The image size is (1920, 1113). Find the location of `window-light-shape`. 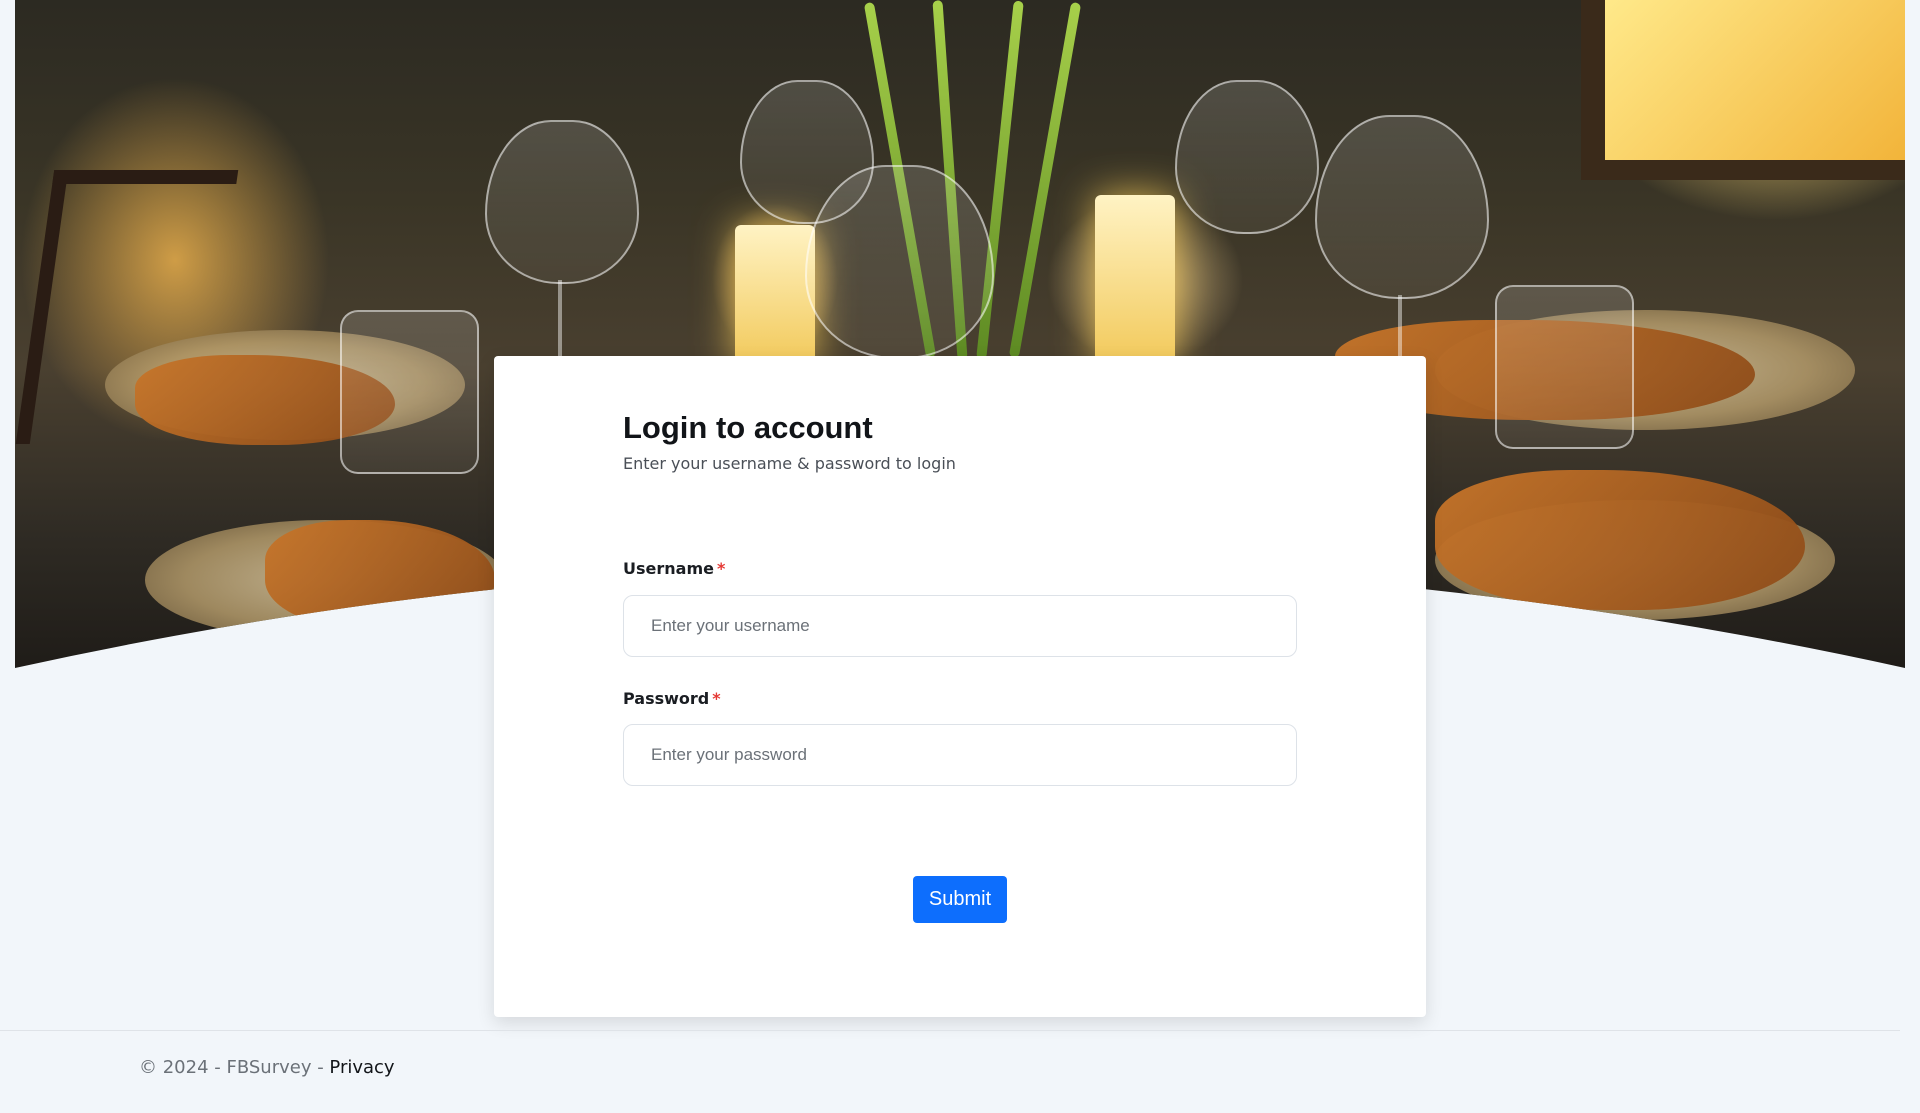

window-light-shape is located at coordinates (1743, 90).